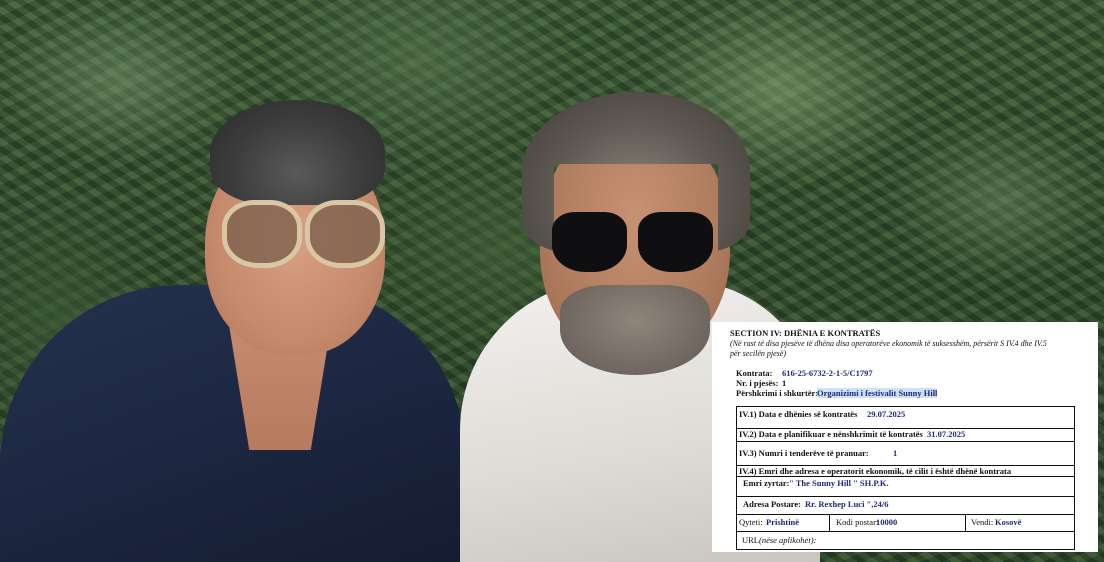 This screenshot has height=562, width=1104. I want to click on right-man-beard, so click(635, 330).